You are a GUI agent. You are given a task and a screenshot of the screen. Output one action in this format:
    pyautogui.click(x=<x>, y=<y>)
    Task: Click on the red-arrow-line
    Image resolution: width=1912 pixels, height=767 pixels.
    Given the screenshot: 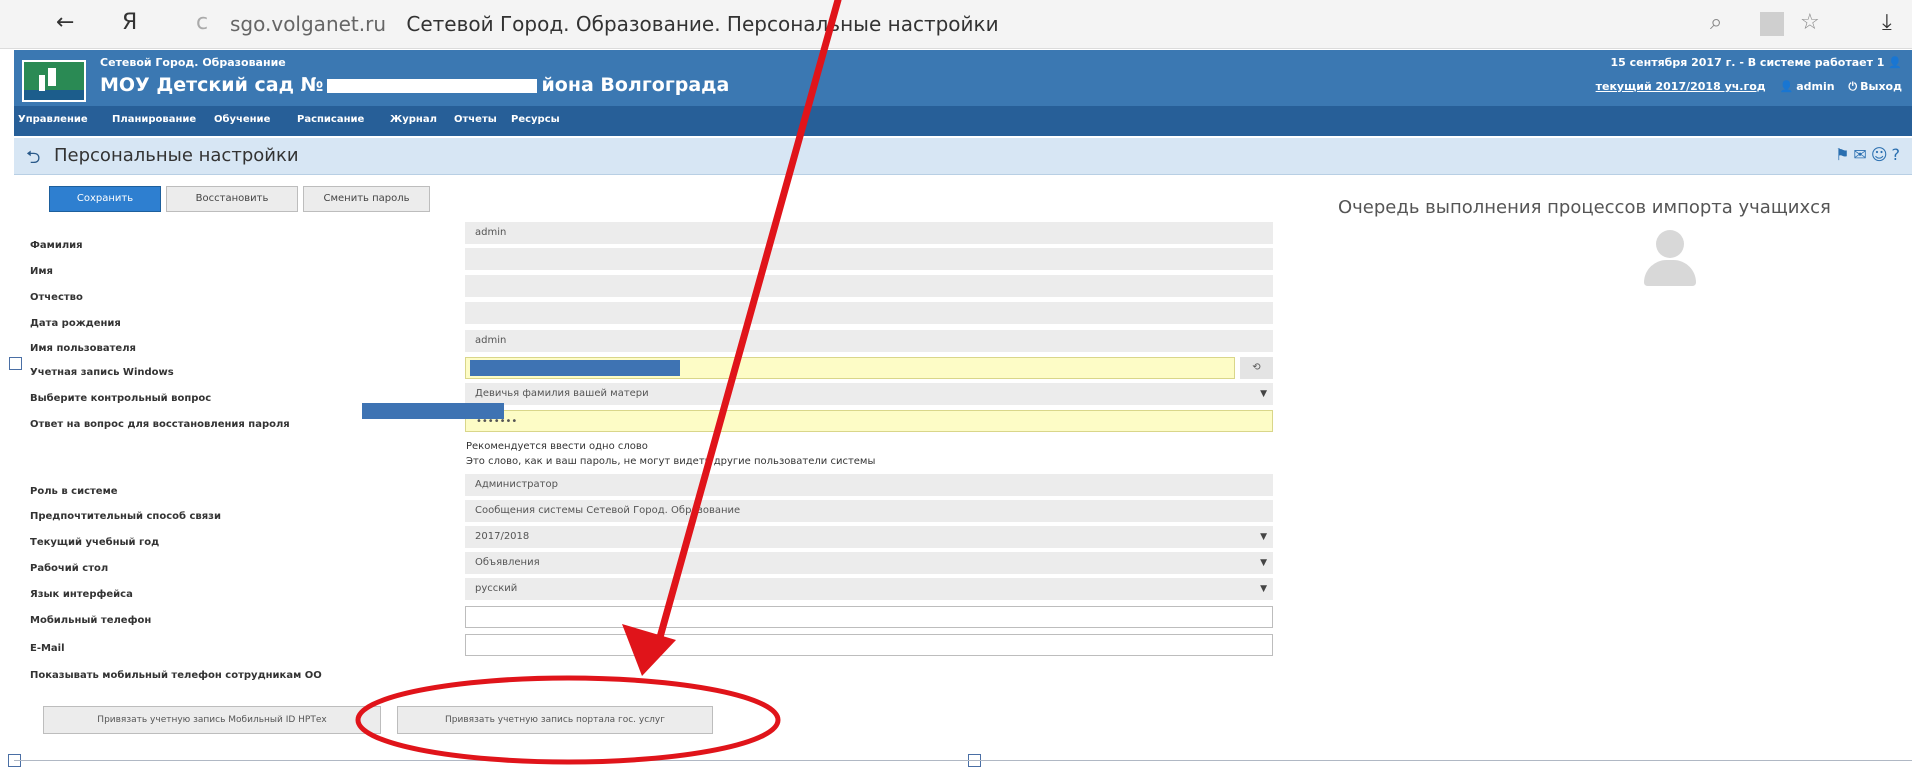 What is the action you would take?
    pyautogui.click(x=747, y=326)
    